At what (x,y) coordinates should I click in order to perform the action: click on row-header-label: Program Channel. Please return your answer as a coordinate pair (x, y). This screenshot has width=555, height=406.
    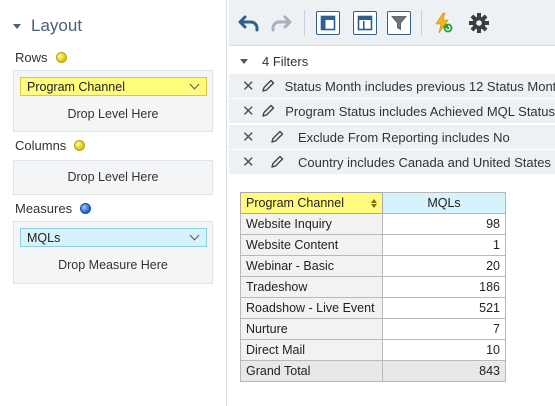
    Looking at the image, I should click on (295, 203).